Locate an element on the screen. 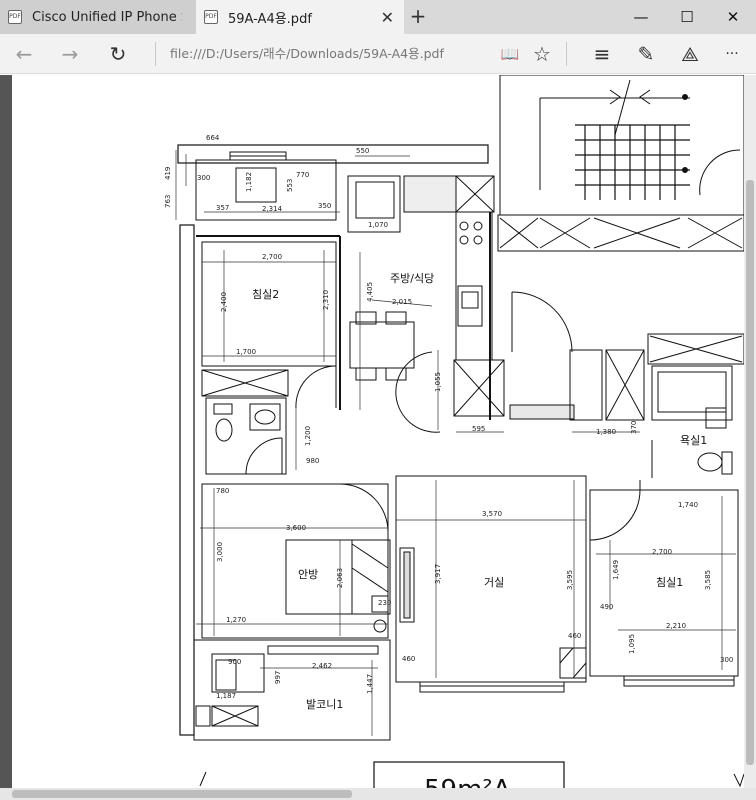  dim-label: 1,070 is located at coordinates (378, 225).